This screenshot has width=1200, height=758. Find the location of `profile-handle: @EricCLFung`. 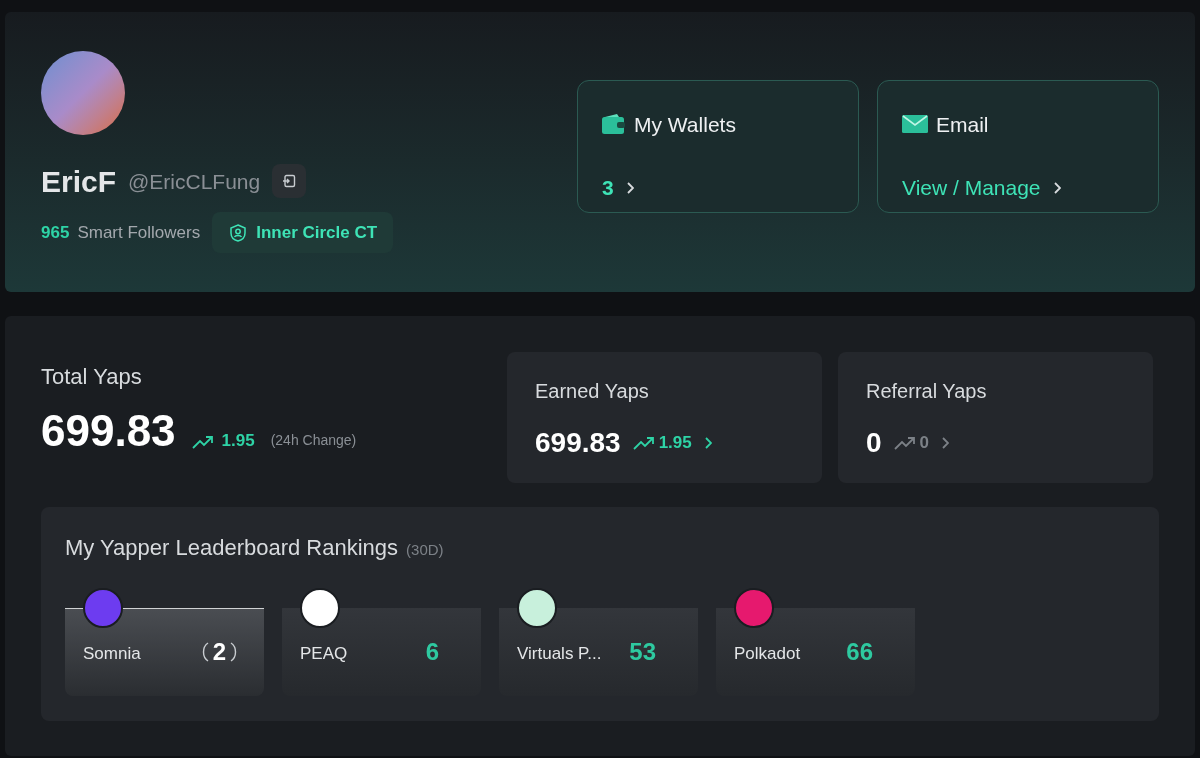

profile-handle: @EricCLFung is located at coordinates (194, 181).